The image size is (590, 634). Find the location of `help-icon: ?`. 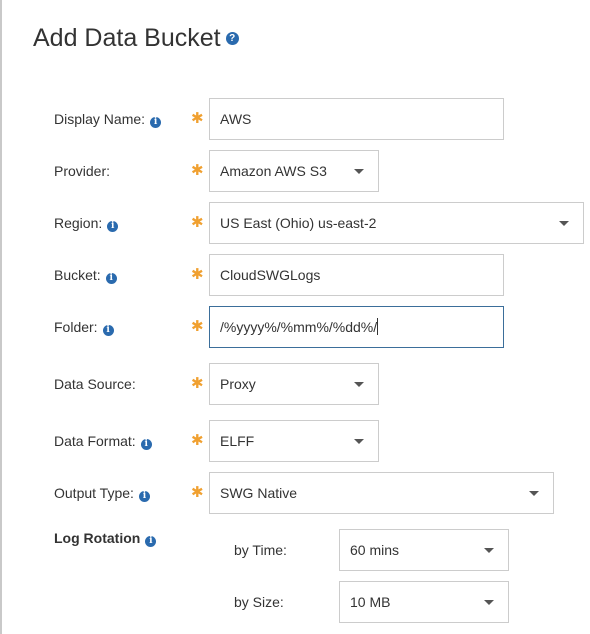

help-icon: ? is located at coordinates (232, 38).